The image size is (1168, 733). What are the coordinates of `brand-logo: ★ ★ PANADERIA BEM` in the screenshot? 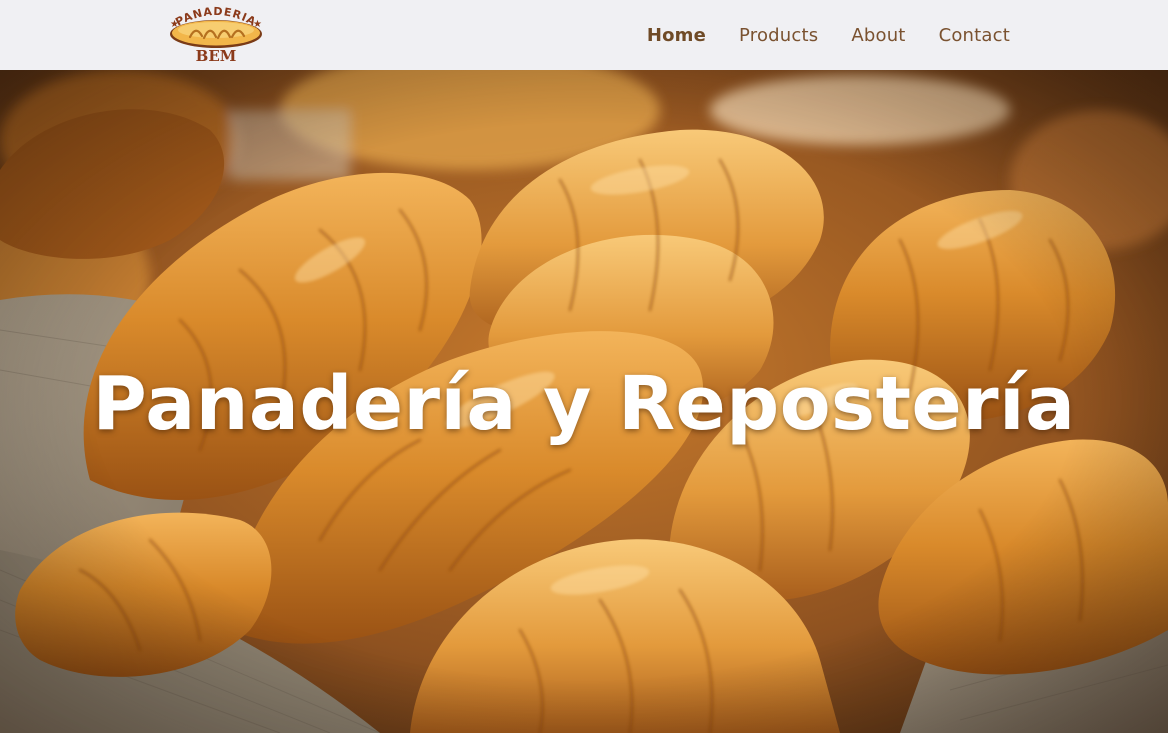 It's located at (216, 34).